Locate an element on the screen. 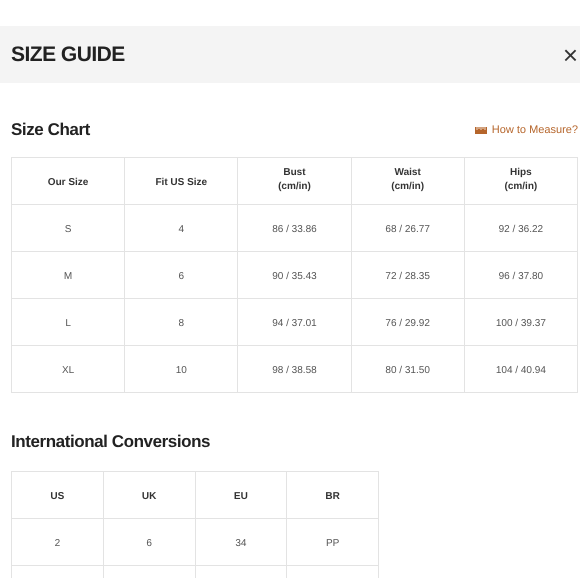 This screenshot has height=580, width=580. table-cell-text: 4 is located at coordinates (181, 230).